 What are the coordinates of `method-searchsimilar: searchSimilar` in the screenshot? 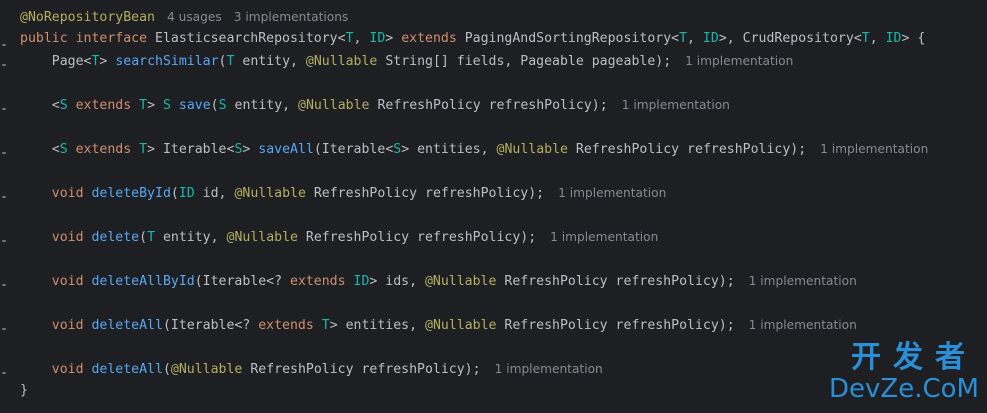 It's located at (166, 61).